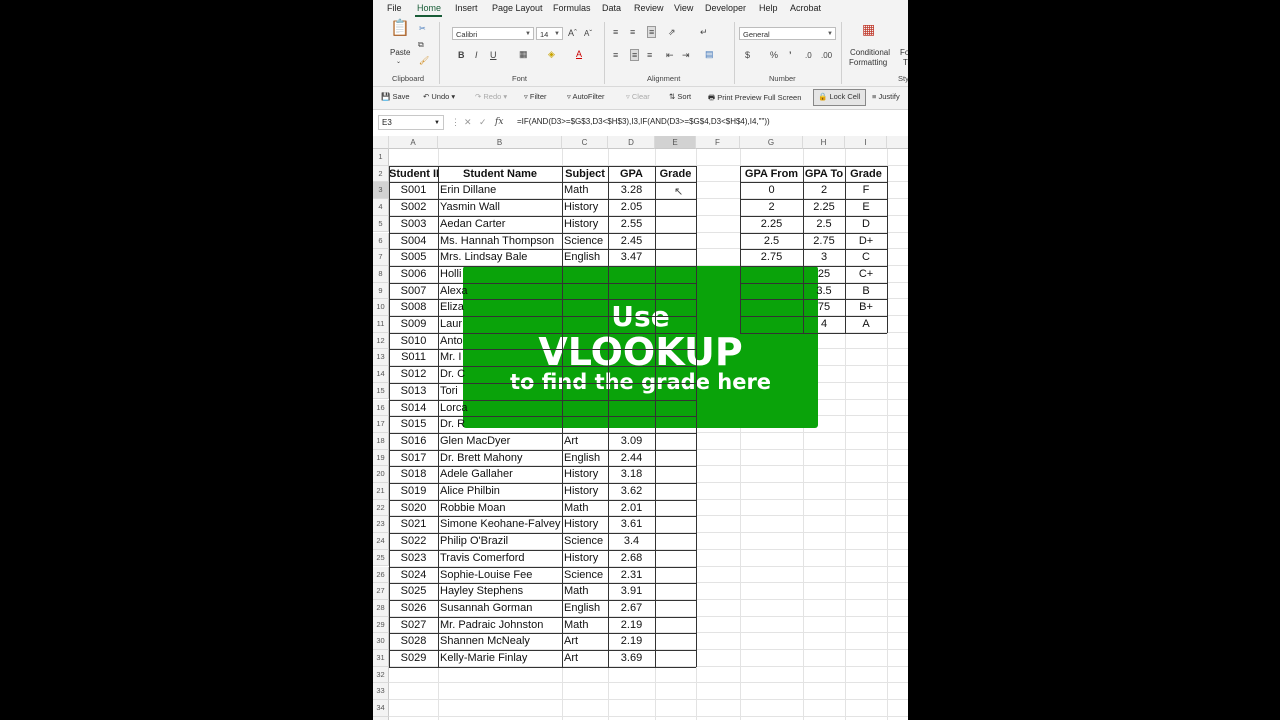 This screenshot has width=1280, height=720. I want to click on gpa-cell: 3.69, so click(631, 658).